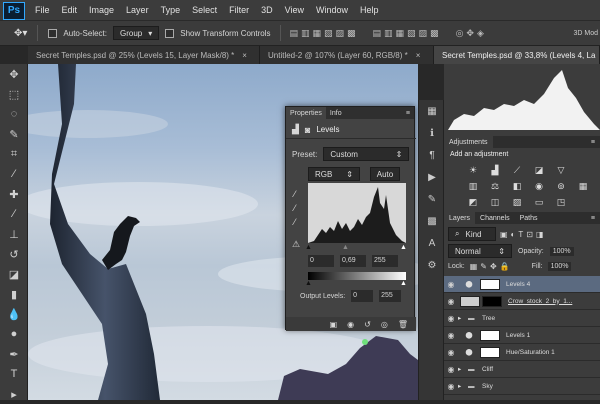 This screenshot has width=600, height=404. Describe the element at coordinates (517, 186) in the screenshot. I see `black-white-adj-icon: ◧` at that location.